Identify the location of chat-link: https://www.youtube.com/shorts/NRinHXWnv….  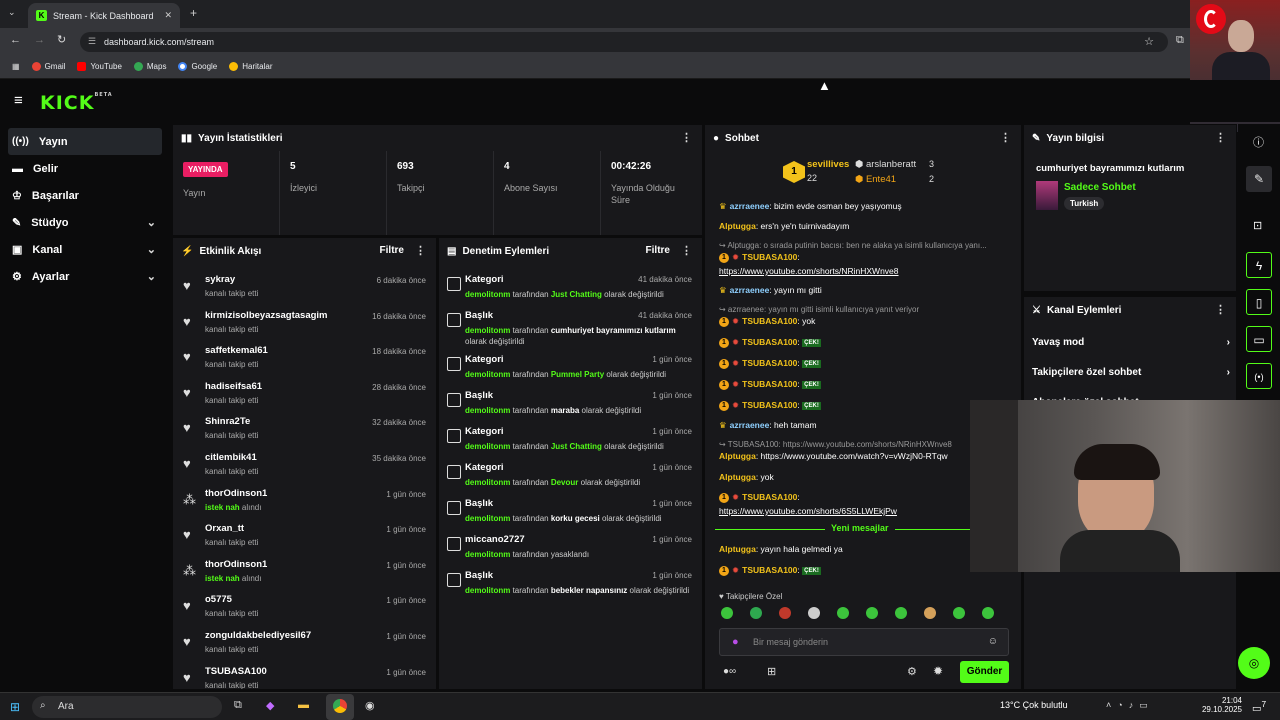
(809, 271).